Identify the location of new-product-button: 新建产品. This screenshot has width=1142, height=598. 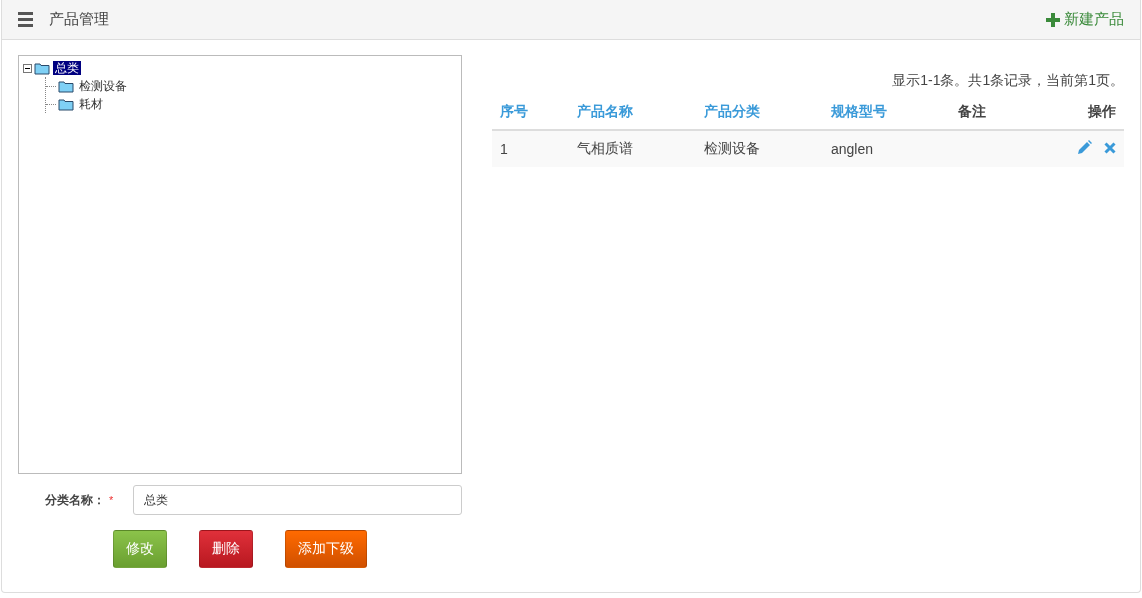
(1085, 19).